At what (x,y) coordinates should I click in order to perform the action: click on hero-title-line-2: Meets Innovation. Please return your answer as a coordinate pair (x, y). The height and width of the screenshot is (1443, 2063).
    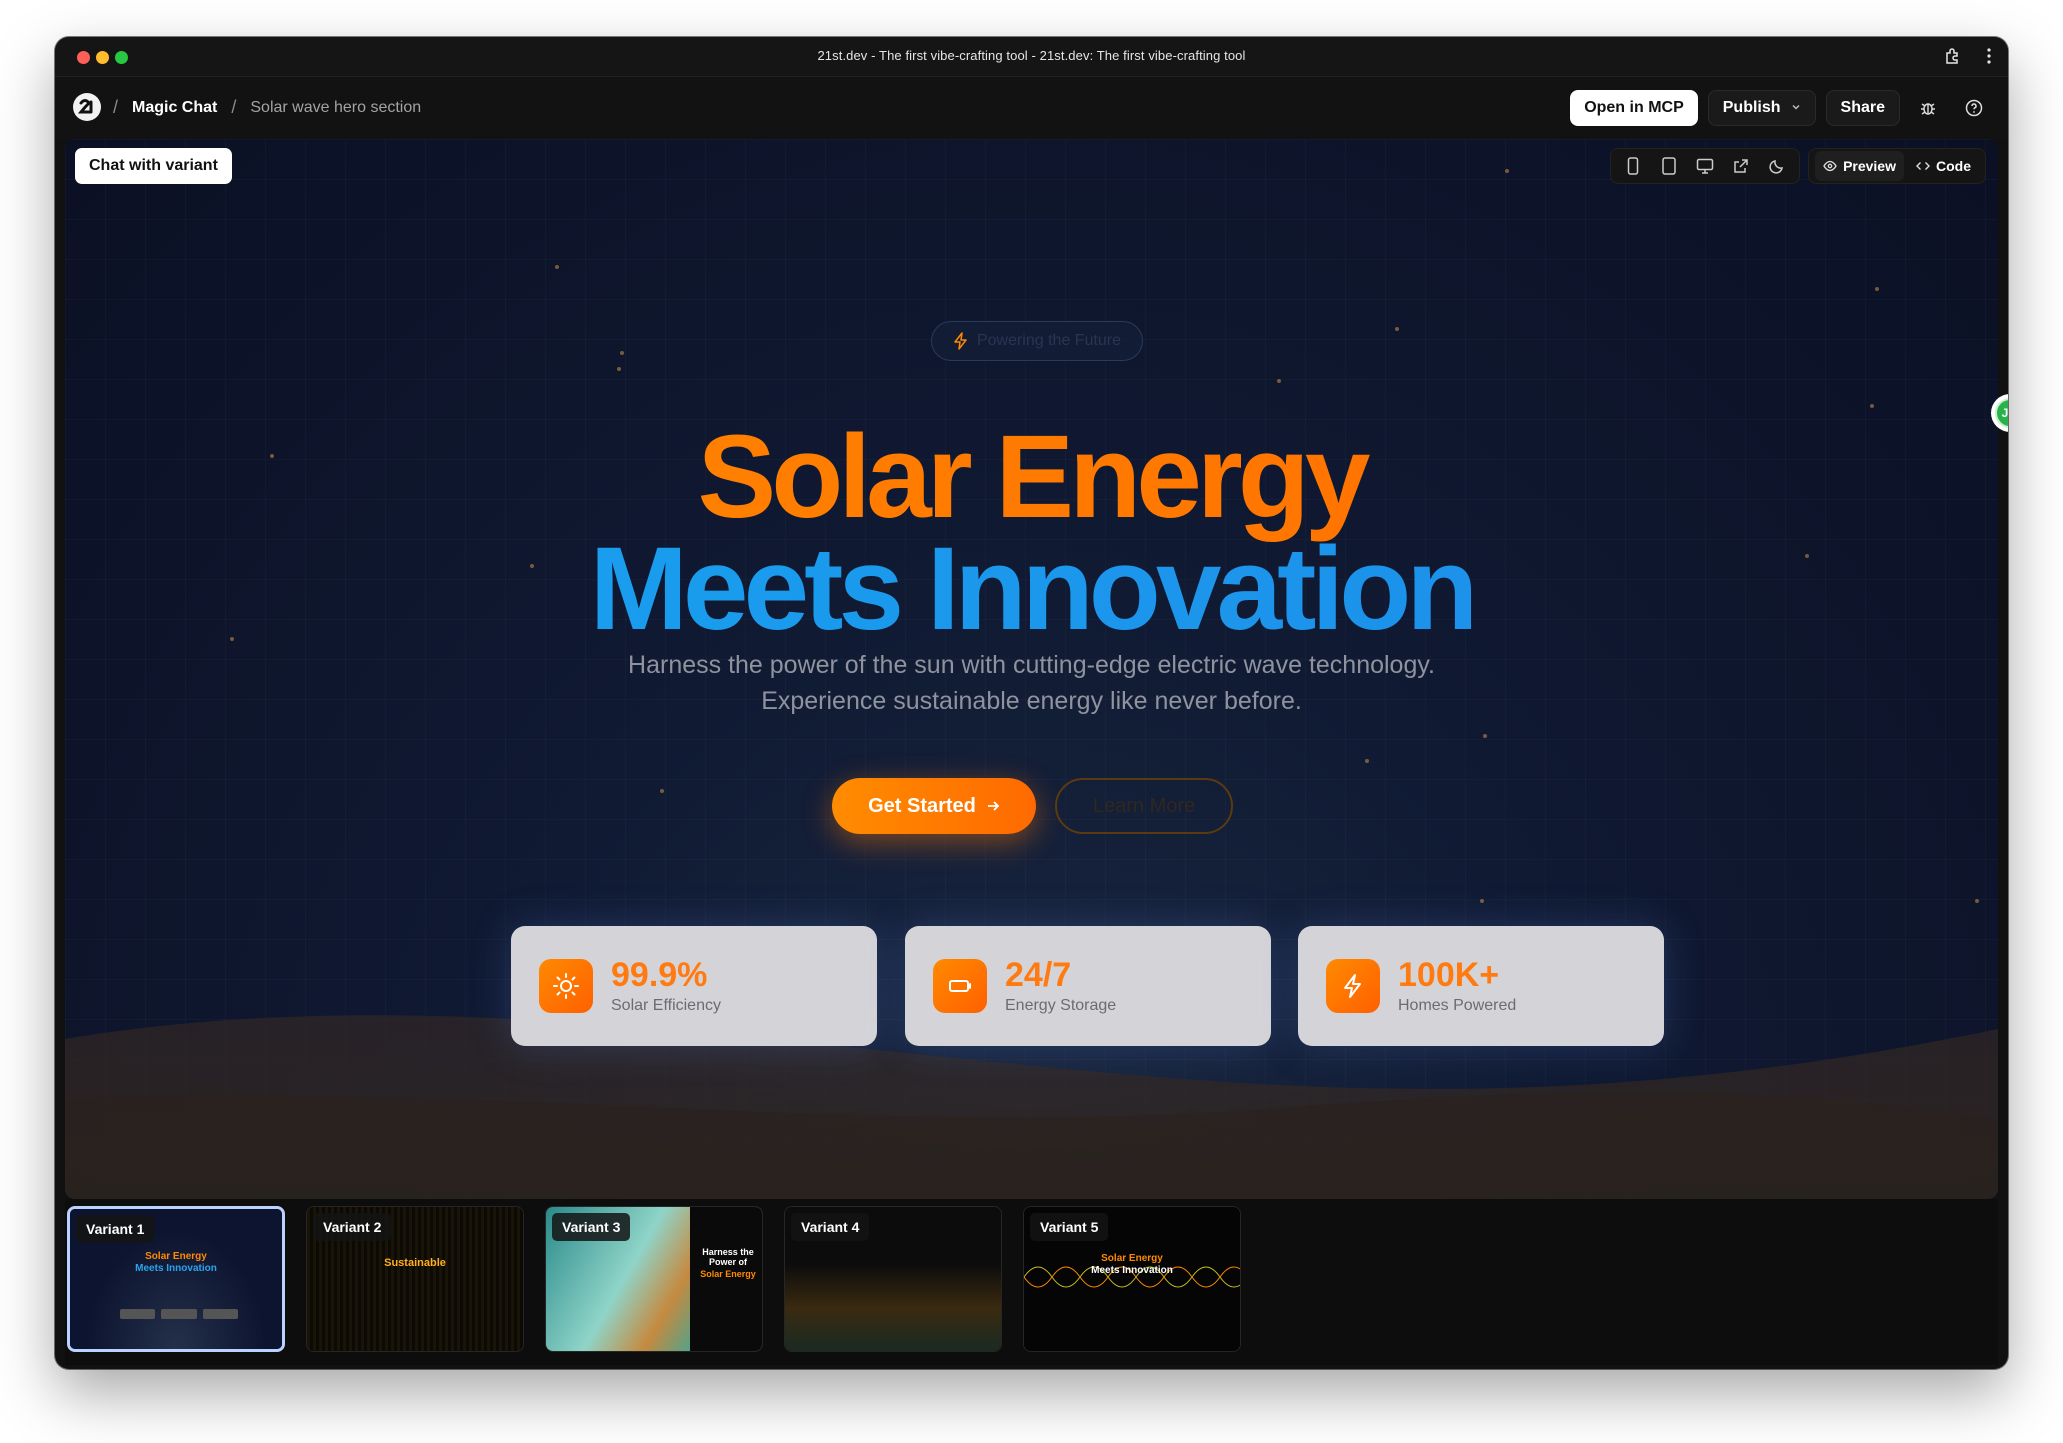
    Looking at the image, I should click on (1031, 589).